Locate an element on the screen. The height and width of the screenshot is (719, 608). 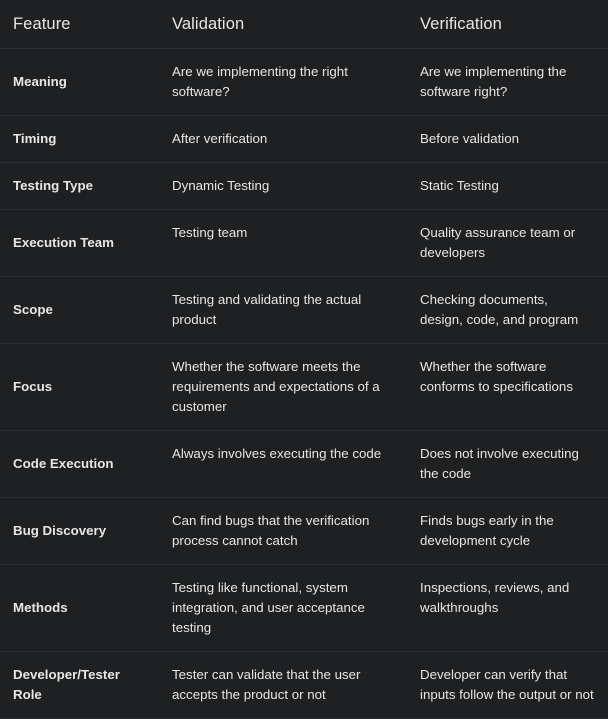
row-cell-validation: Dynamic Testing is located at coordinates (284, 186).